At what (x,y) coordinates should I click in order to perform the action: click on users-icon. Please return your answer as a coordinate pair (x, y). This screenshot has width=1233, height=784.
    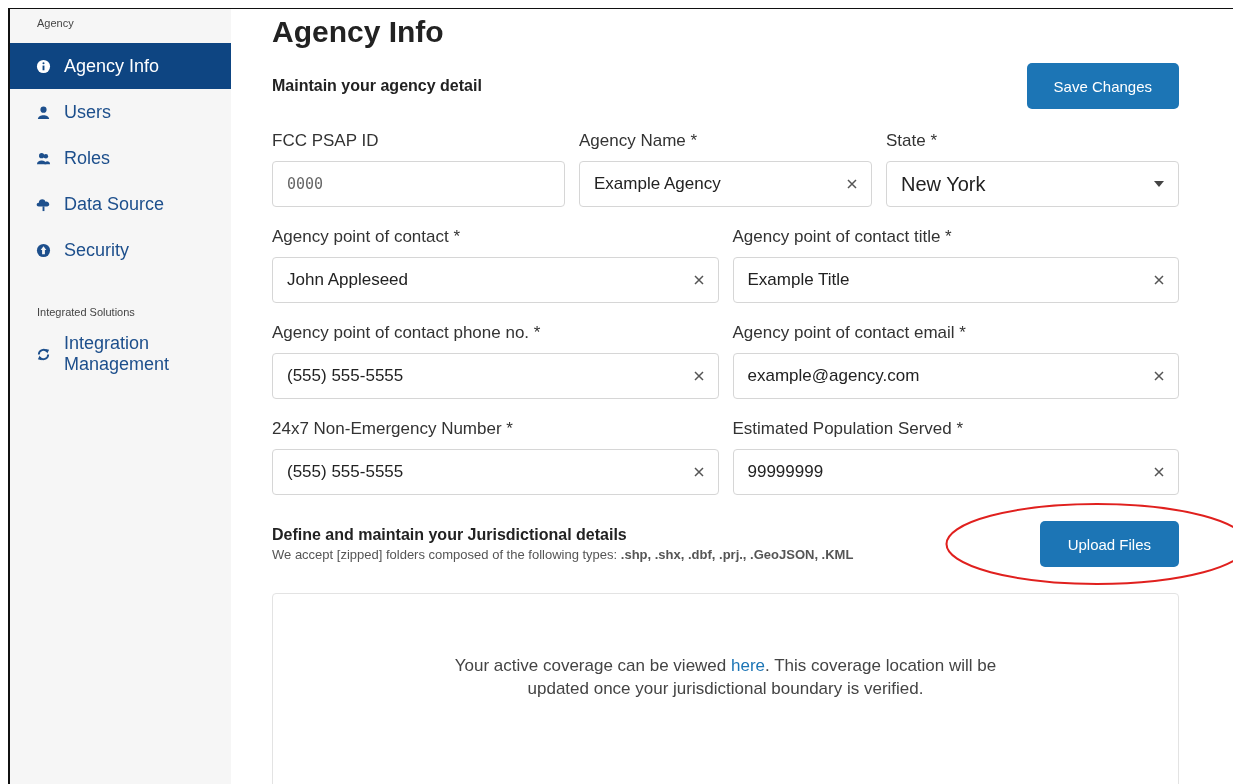
    Looking at the image, I should click on (43, 158).